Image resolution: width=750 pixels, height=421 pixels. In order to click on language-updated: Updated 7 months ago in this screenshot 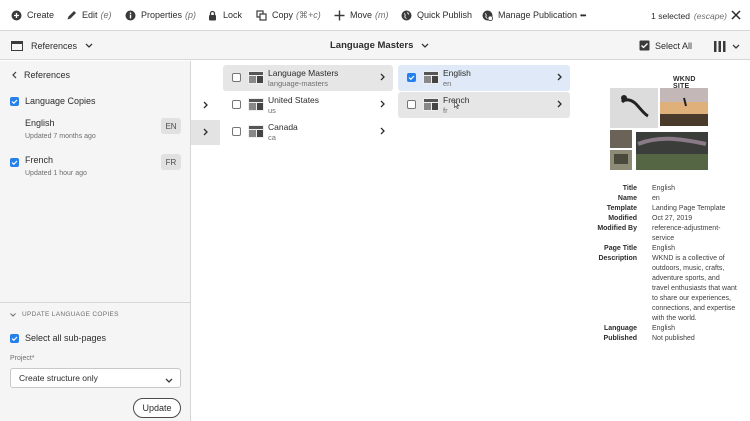, I will do `click(60, 136)`.